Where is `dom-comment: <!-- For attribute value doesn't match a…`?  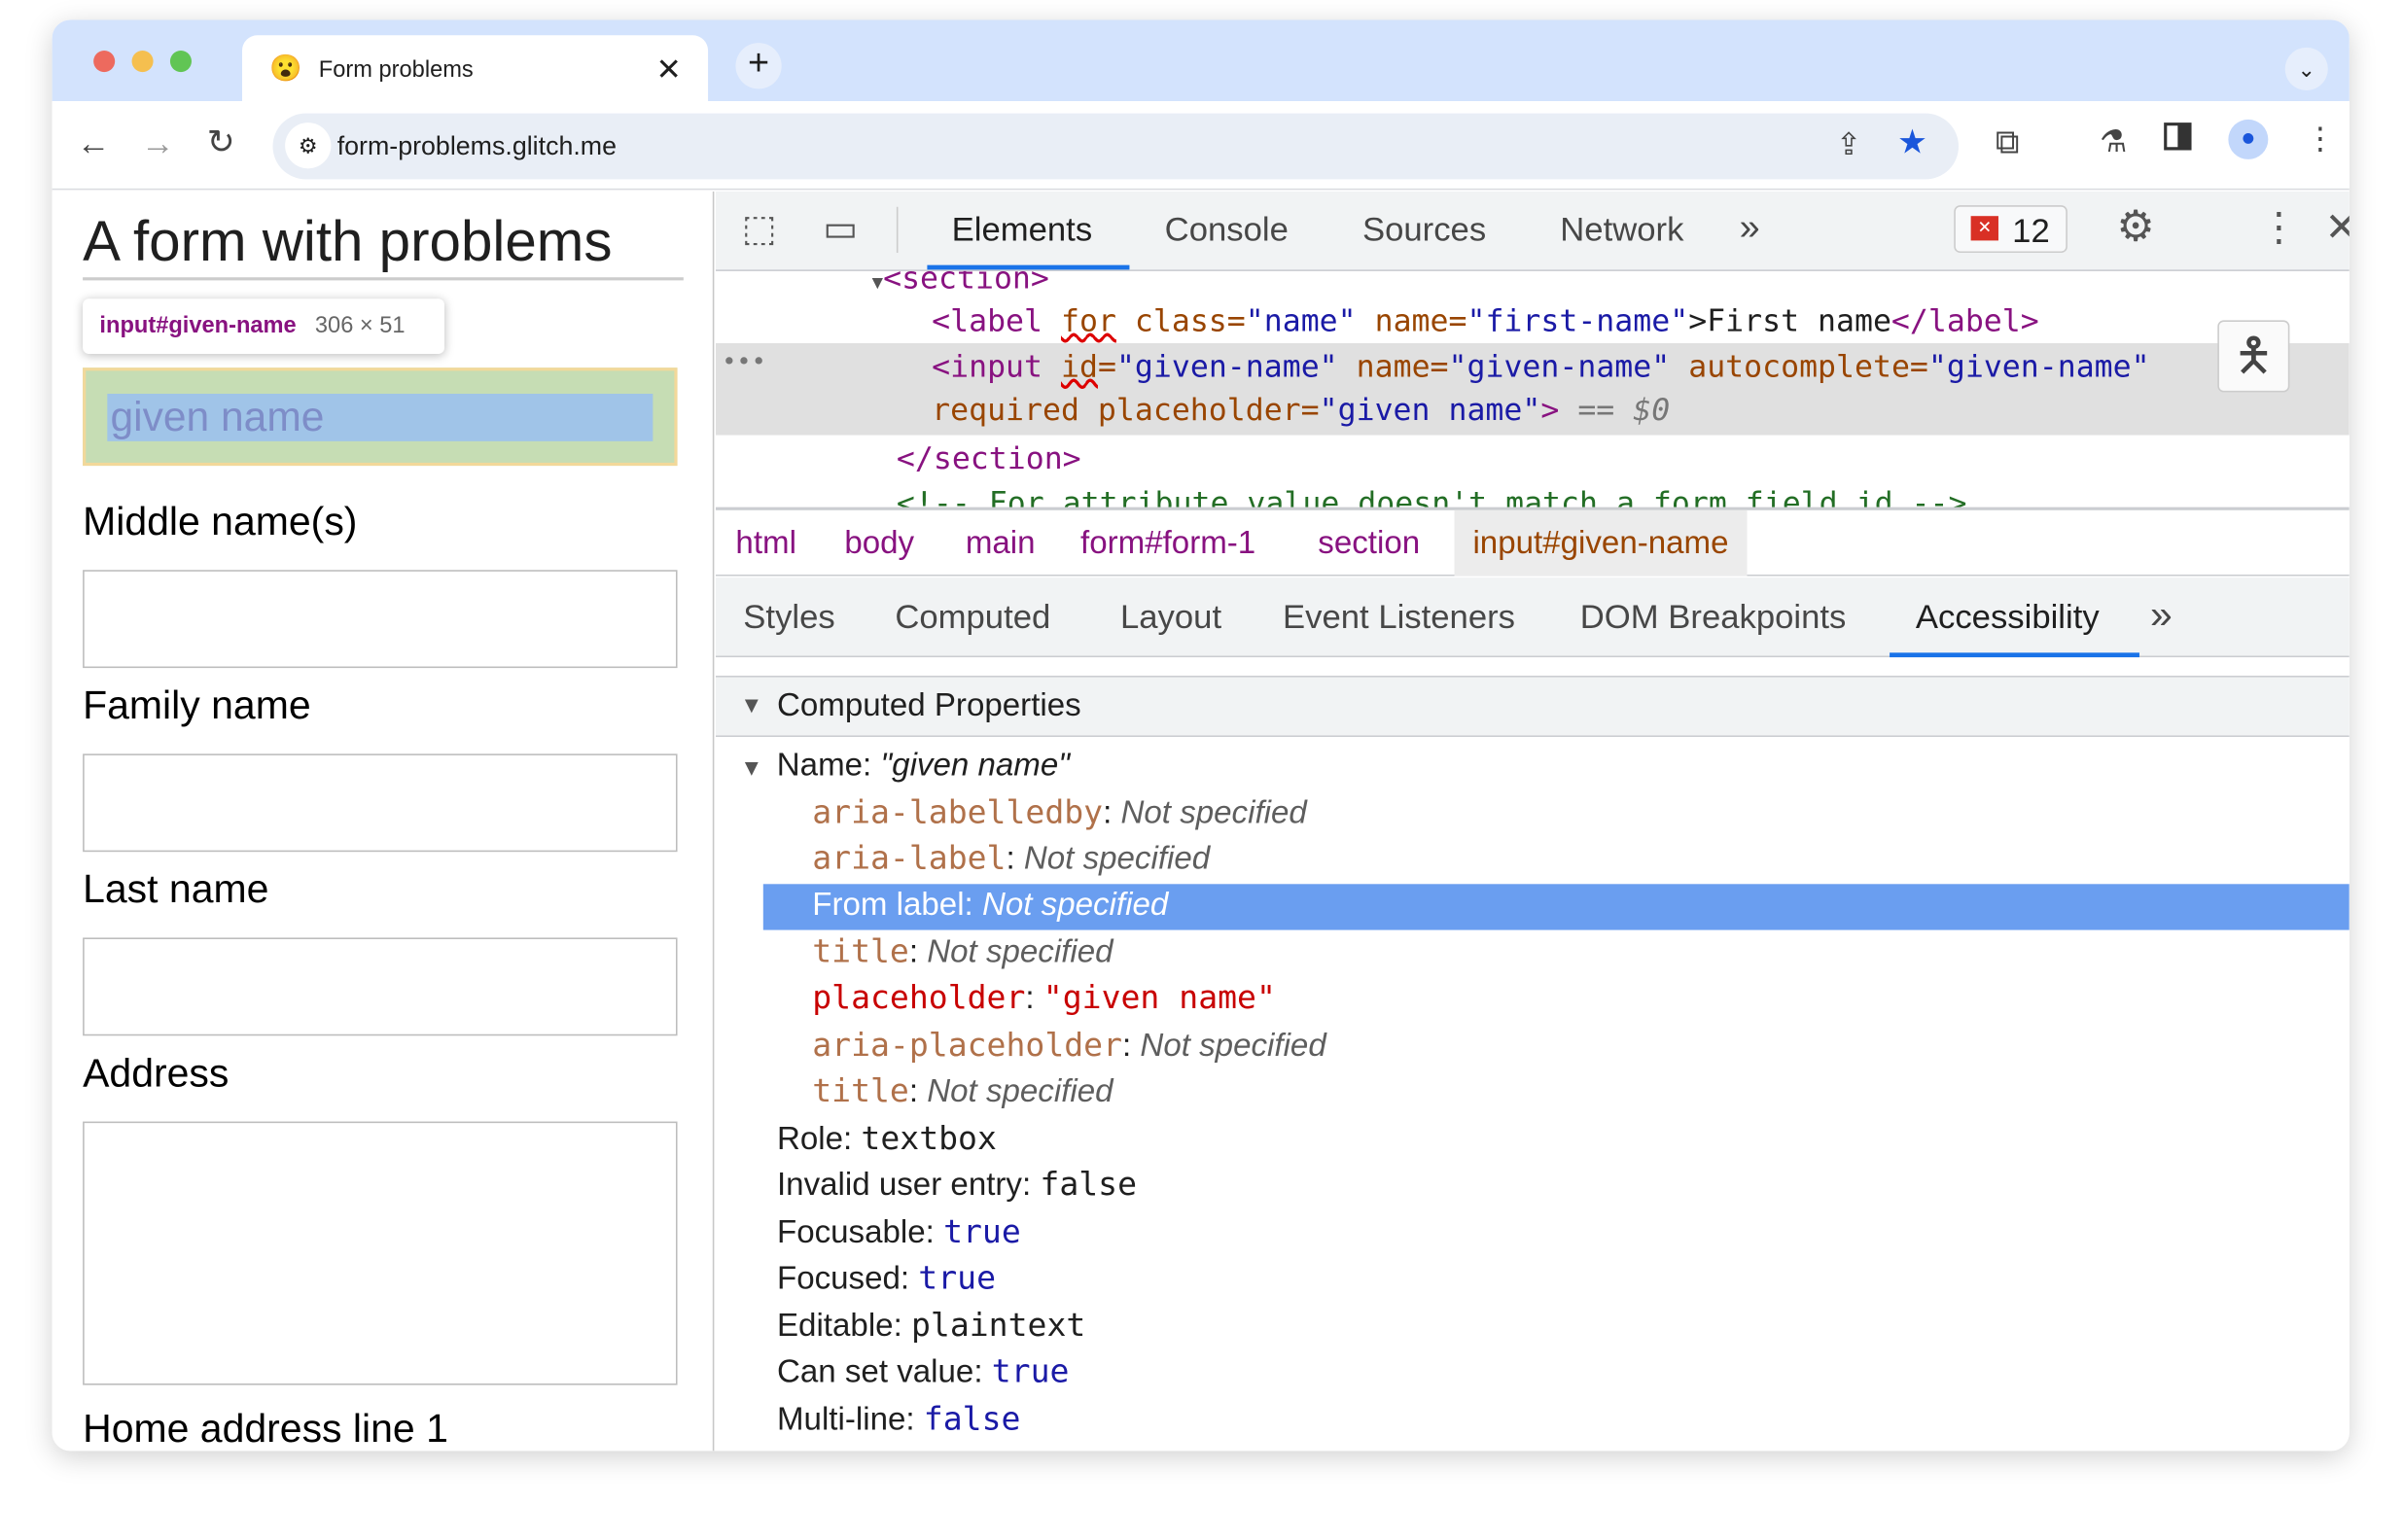 dom-comment: <!-- For attribute value doesn't match a… is located at coordinates (1432, 496).